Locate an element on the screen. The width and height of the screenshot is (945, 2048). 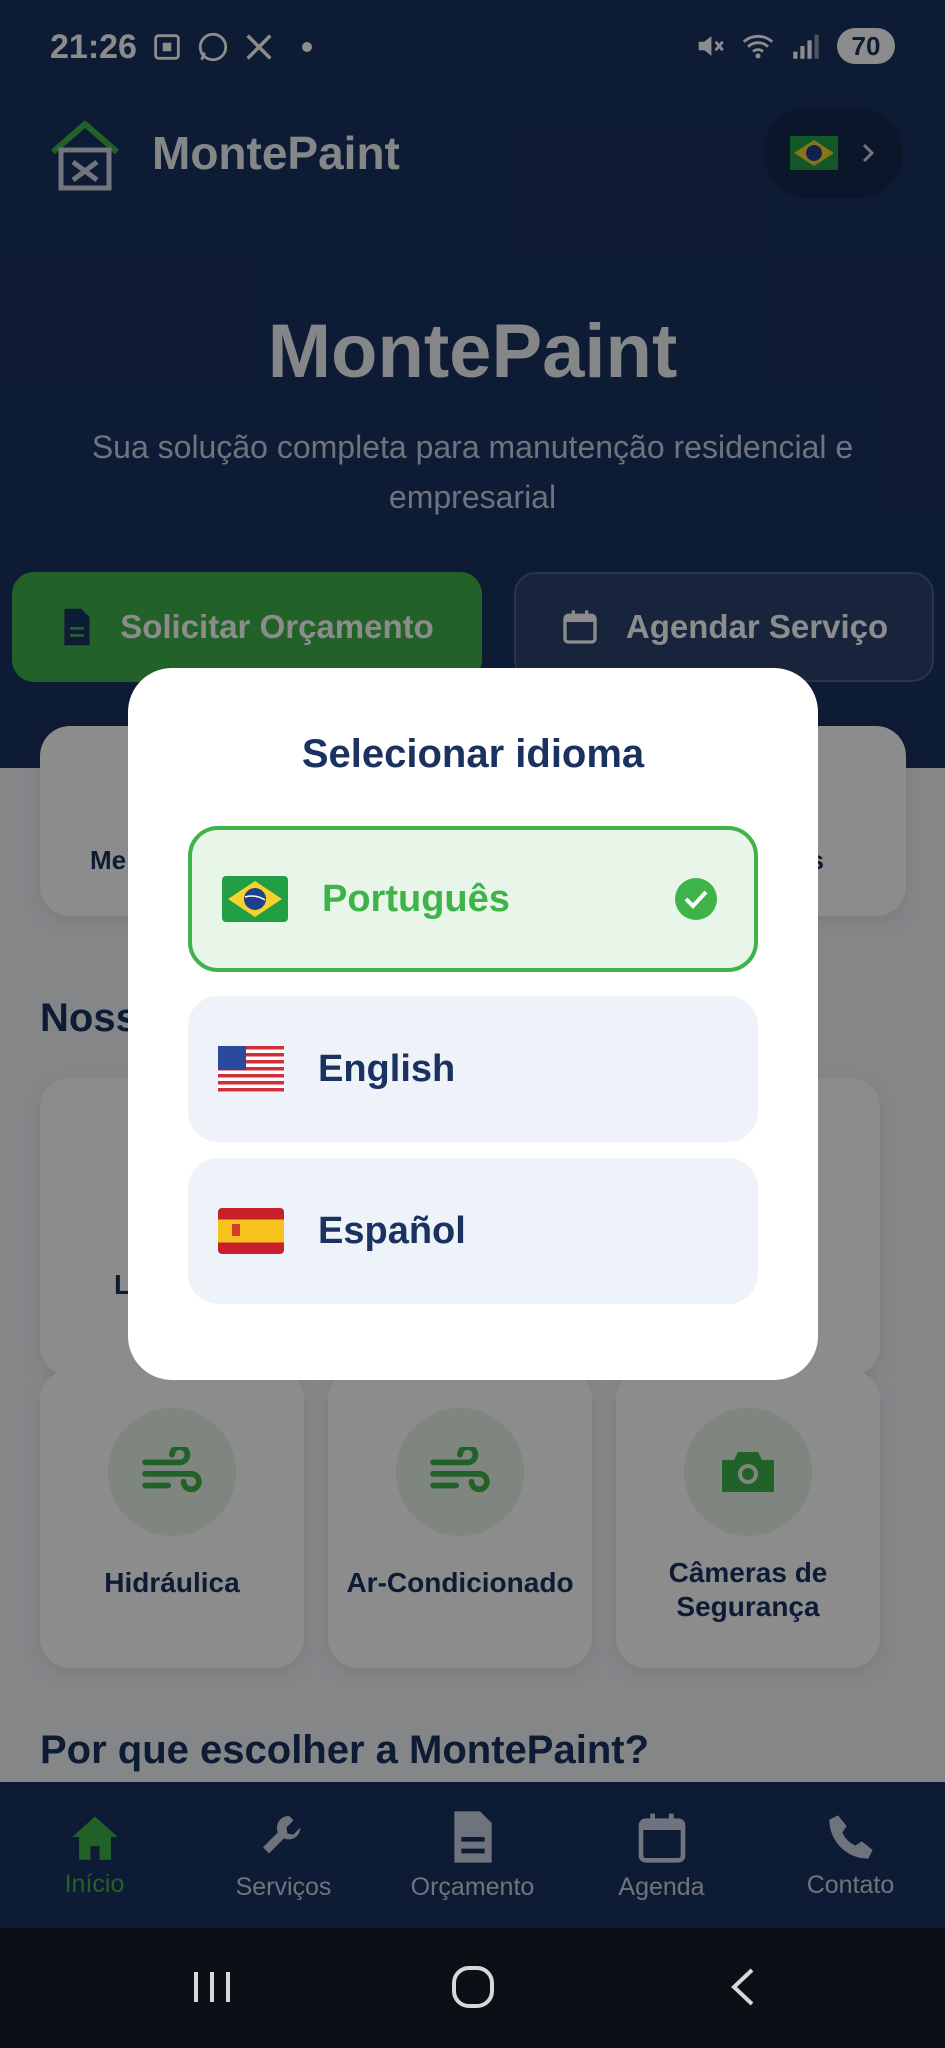
brazil-flag-icon is located at coordinates (255, 899).